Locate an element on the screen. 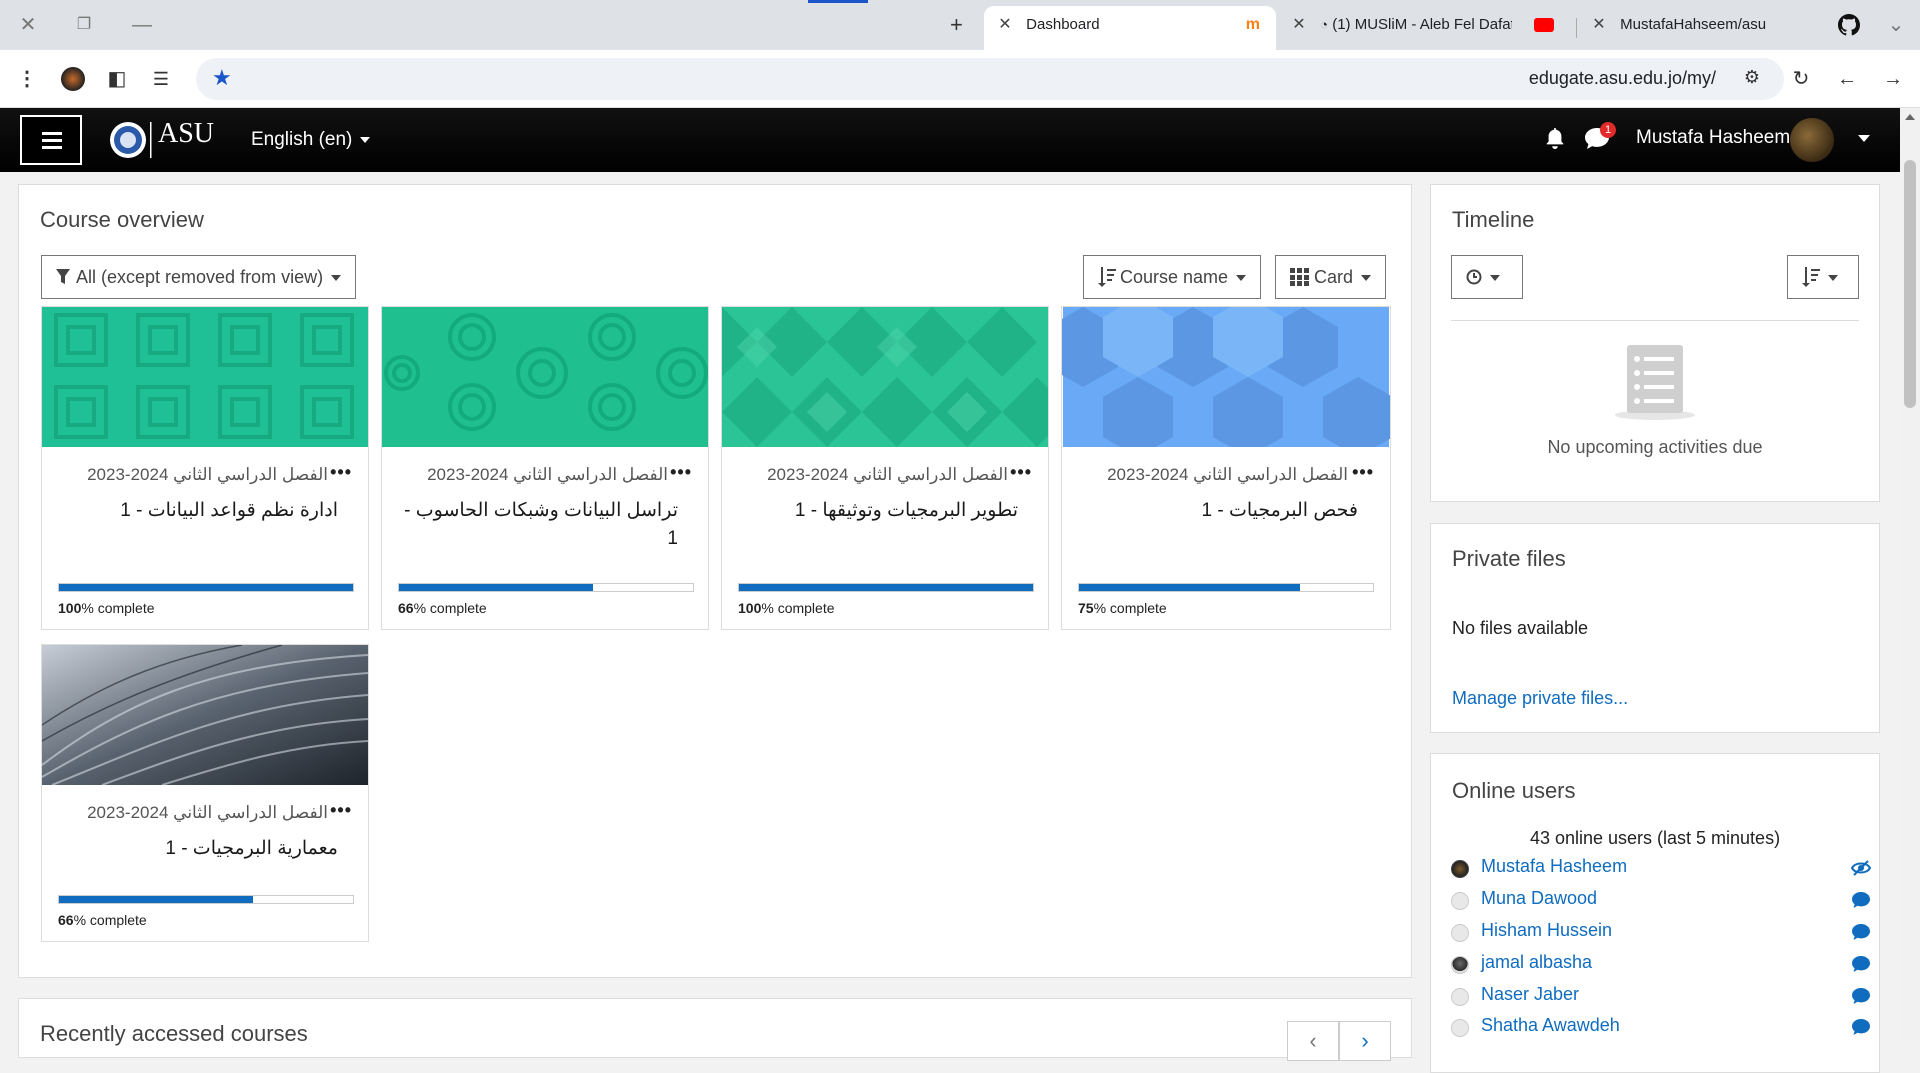 The width and height of the screenshot is (1920, 1073). online-user-row: Shatha Awawdeh is located at coordinates (1661, 1027).